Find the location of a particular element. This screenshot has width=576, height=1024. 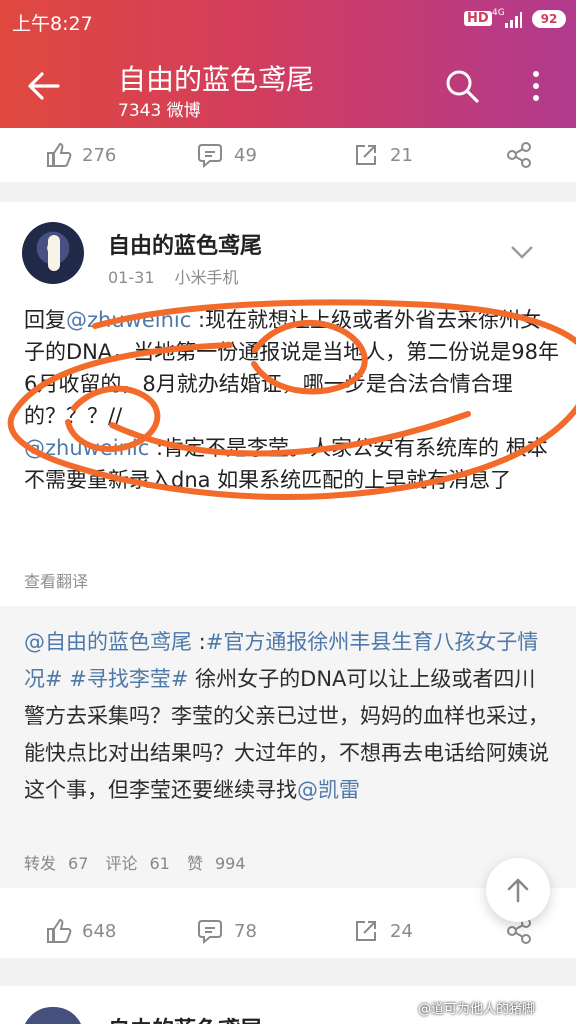

profile-header: 上午8:27 HD 4G 92 自由的蓝色鸢尾 7343 微博 is located at coordinates (288, 64).